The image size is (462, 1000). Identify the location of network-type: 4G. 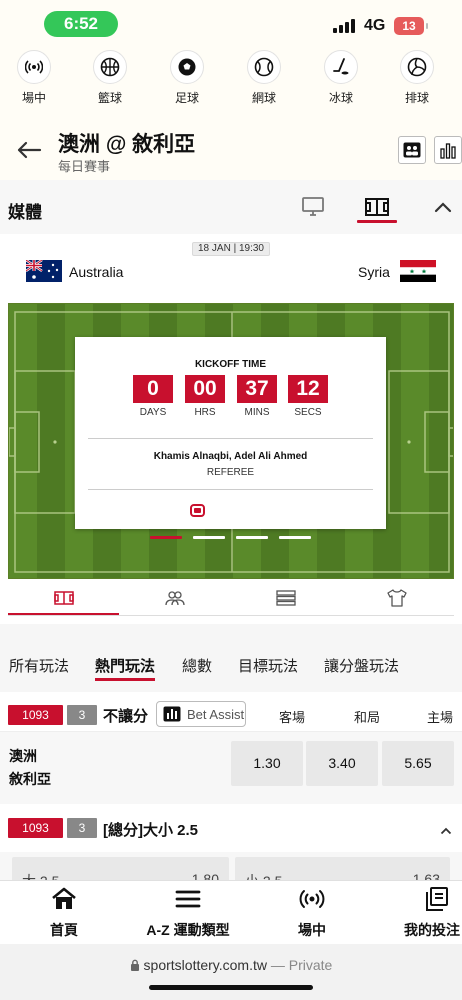
(375, 25).